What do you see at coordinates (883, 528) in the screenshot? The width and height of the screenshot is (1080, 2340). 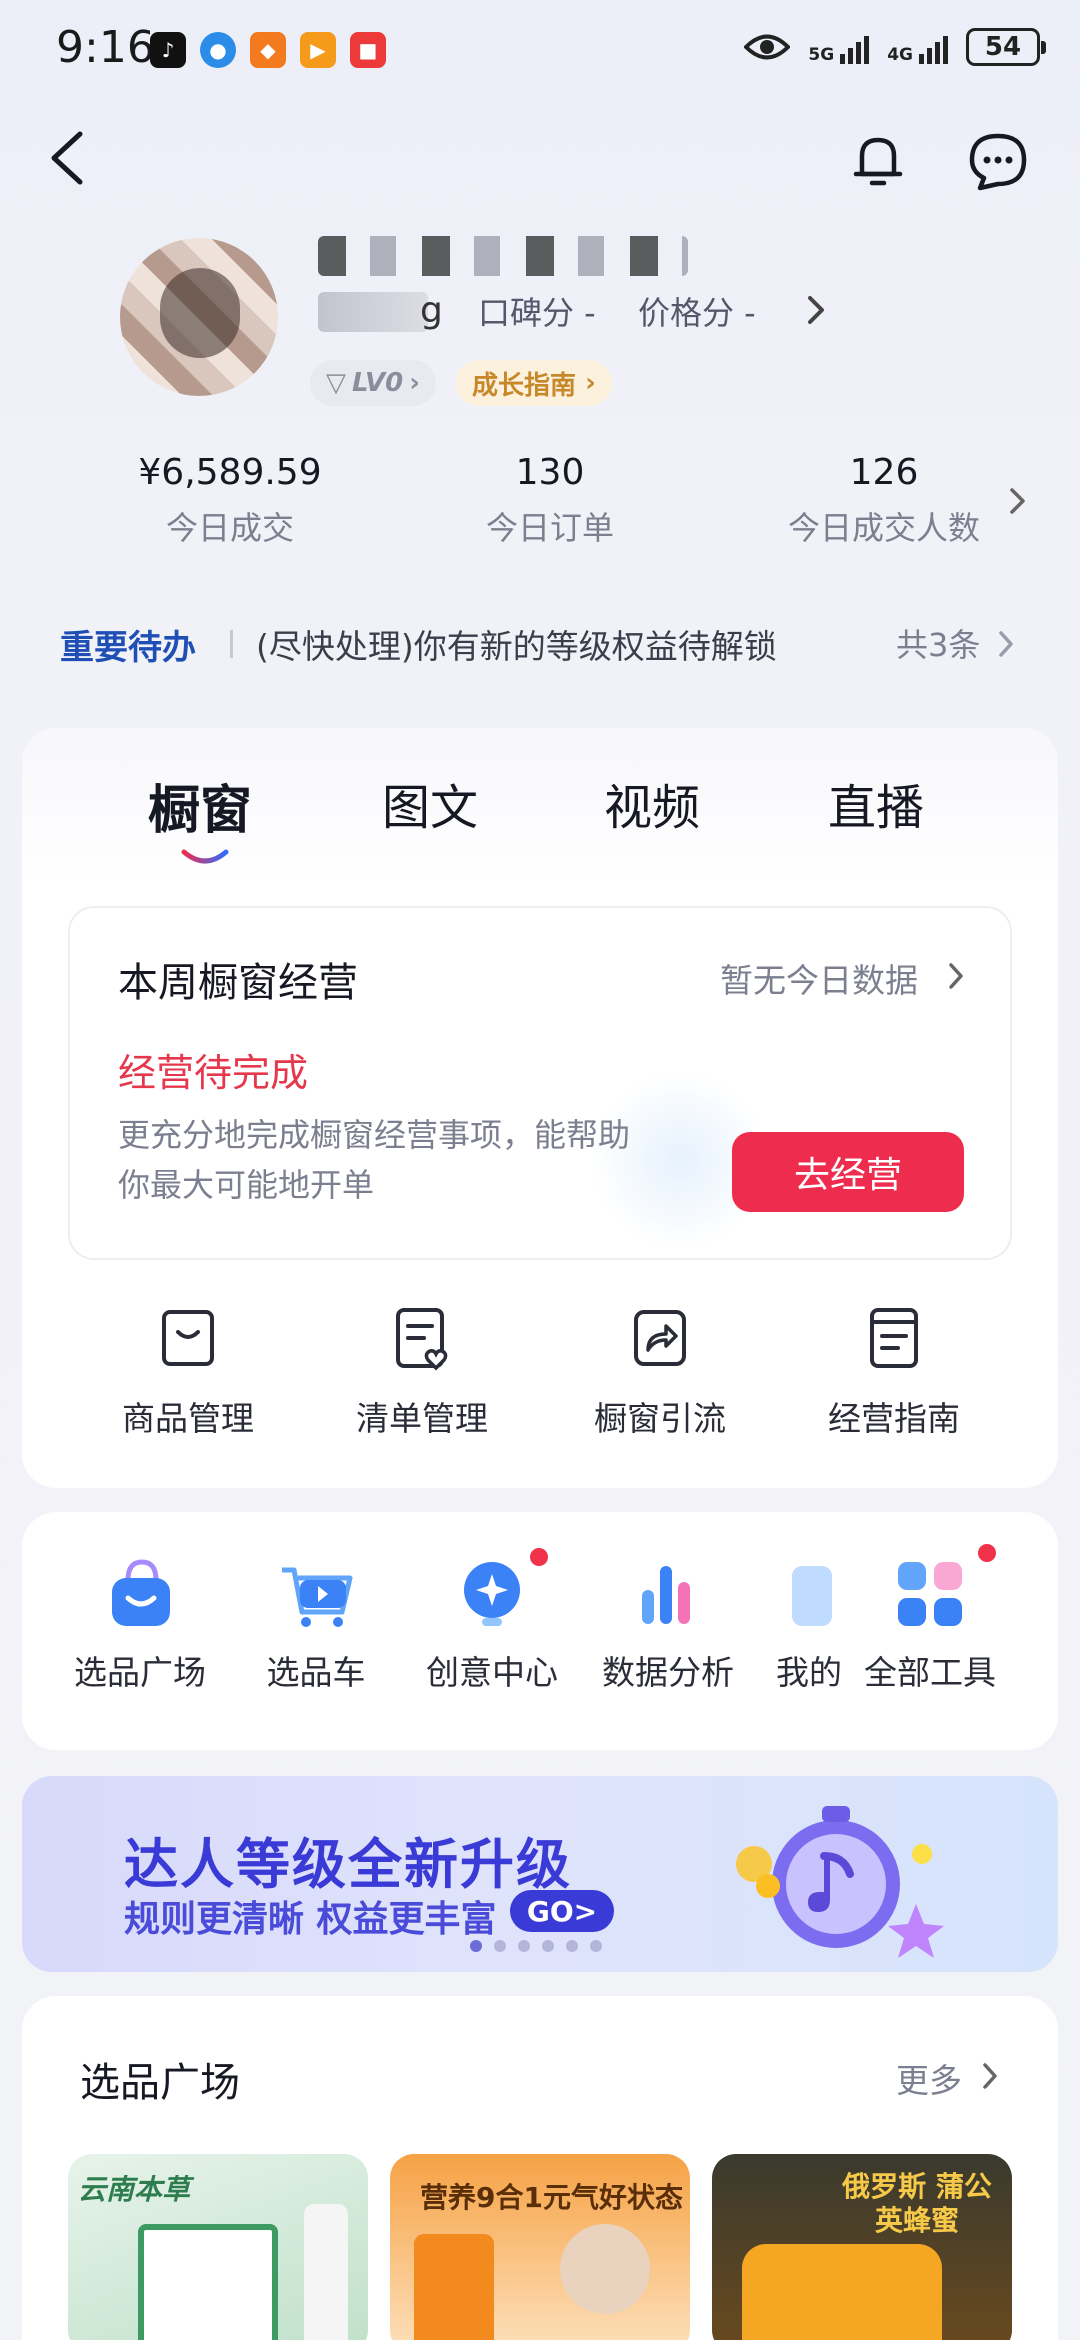 I see `stat-label: 今日成交人数` at bounding box center [883, 528].